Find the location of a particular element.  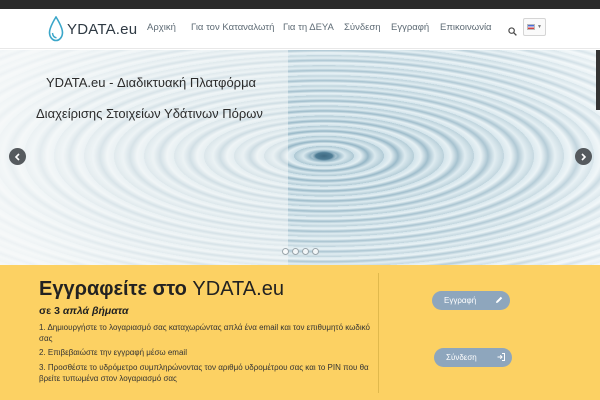

water-drop-icon is located at coordinates (56, 29).